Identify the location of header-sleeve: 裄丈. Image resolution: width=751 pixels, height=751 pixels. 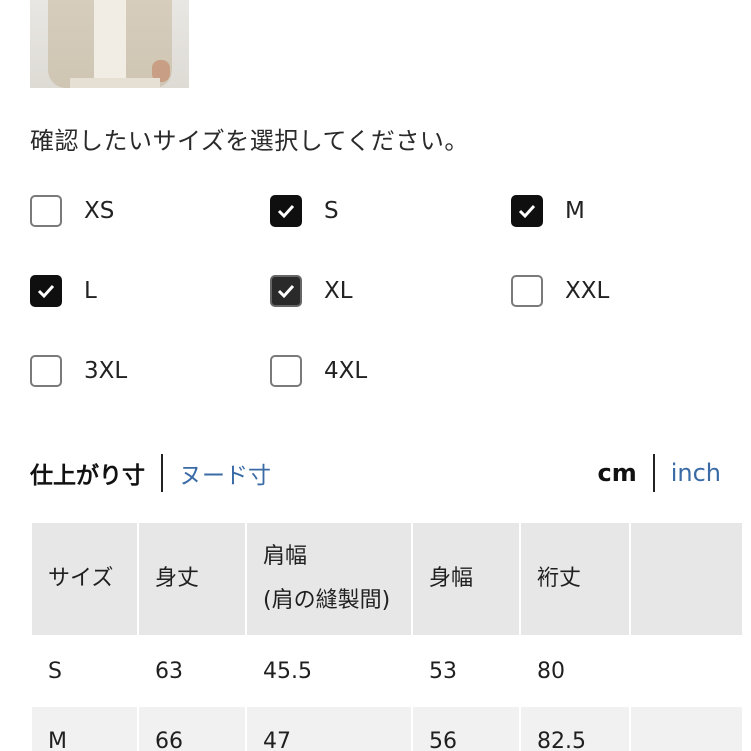
(575, 579).